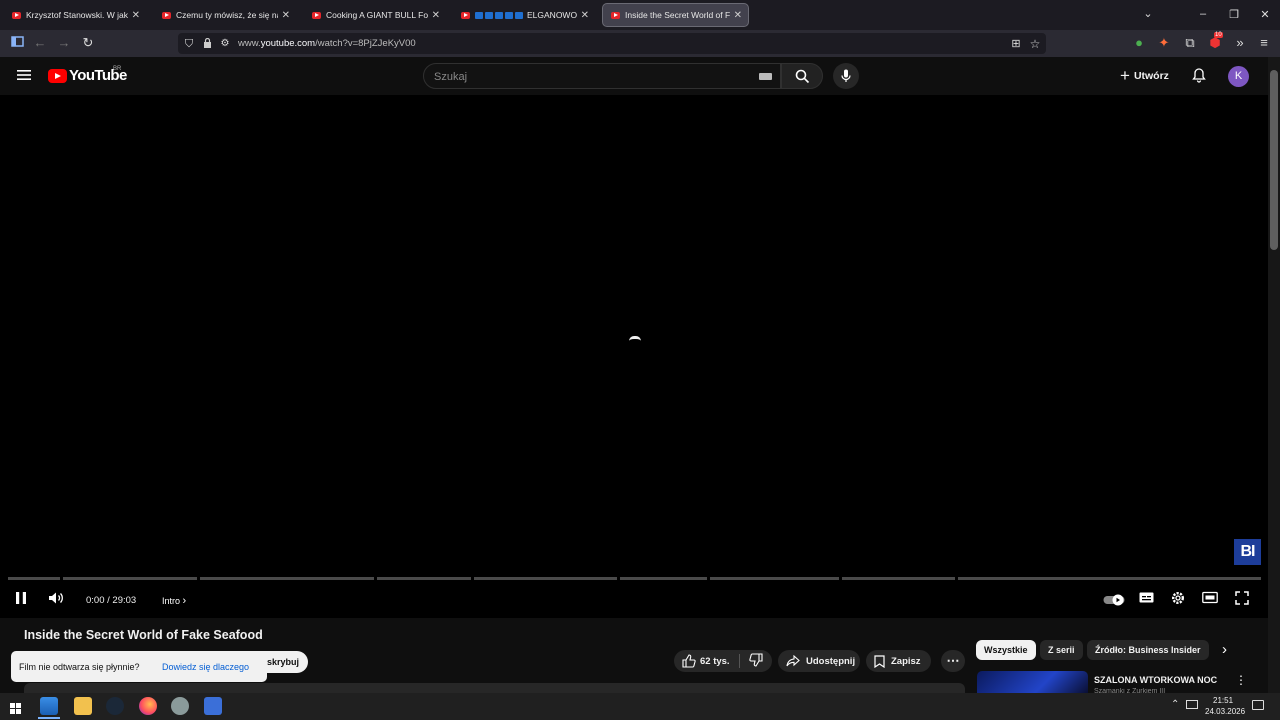 The image size is (1280, 720). What do you see at coordinates (1225, 711) in the screenshot?
I see `clock-date: 24.03.2026` at bounding box center [1225, 711].